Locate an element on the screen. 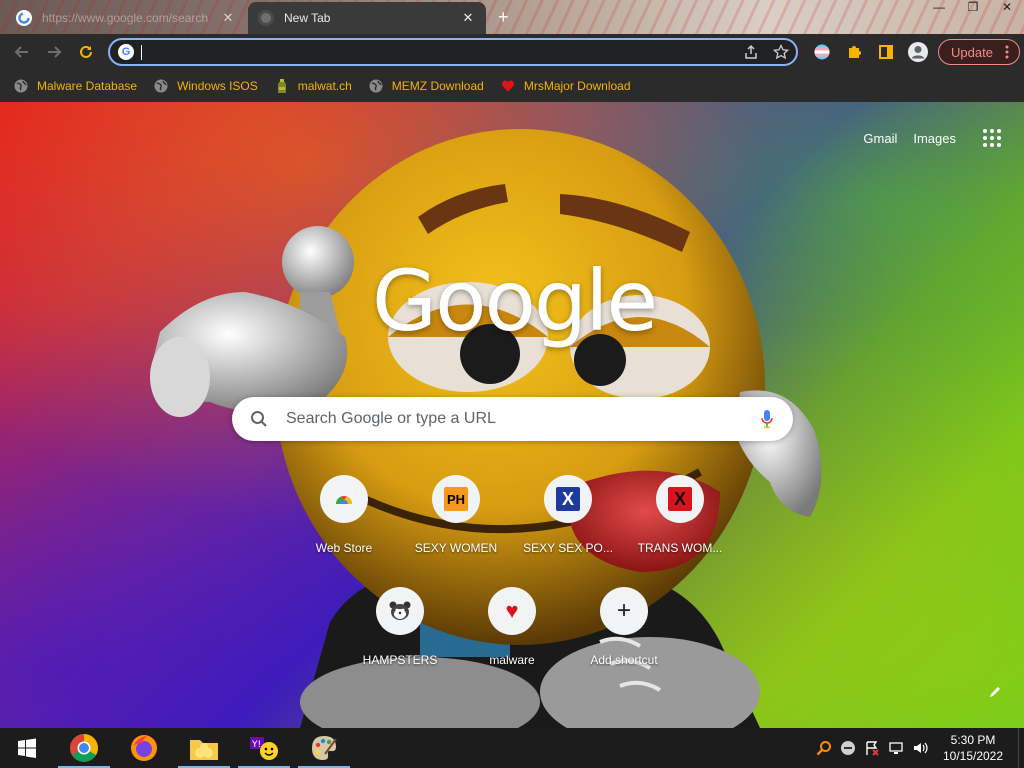 The image size is (1024, 768). paint-icon is located at coordinates (324, 748).